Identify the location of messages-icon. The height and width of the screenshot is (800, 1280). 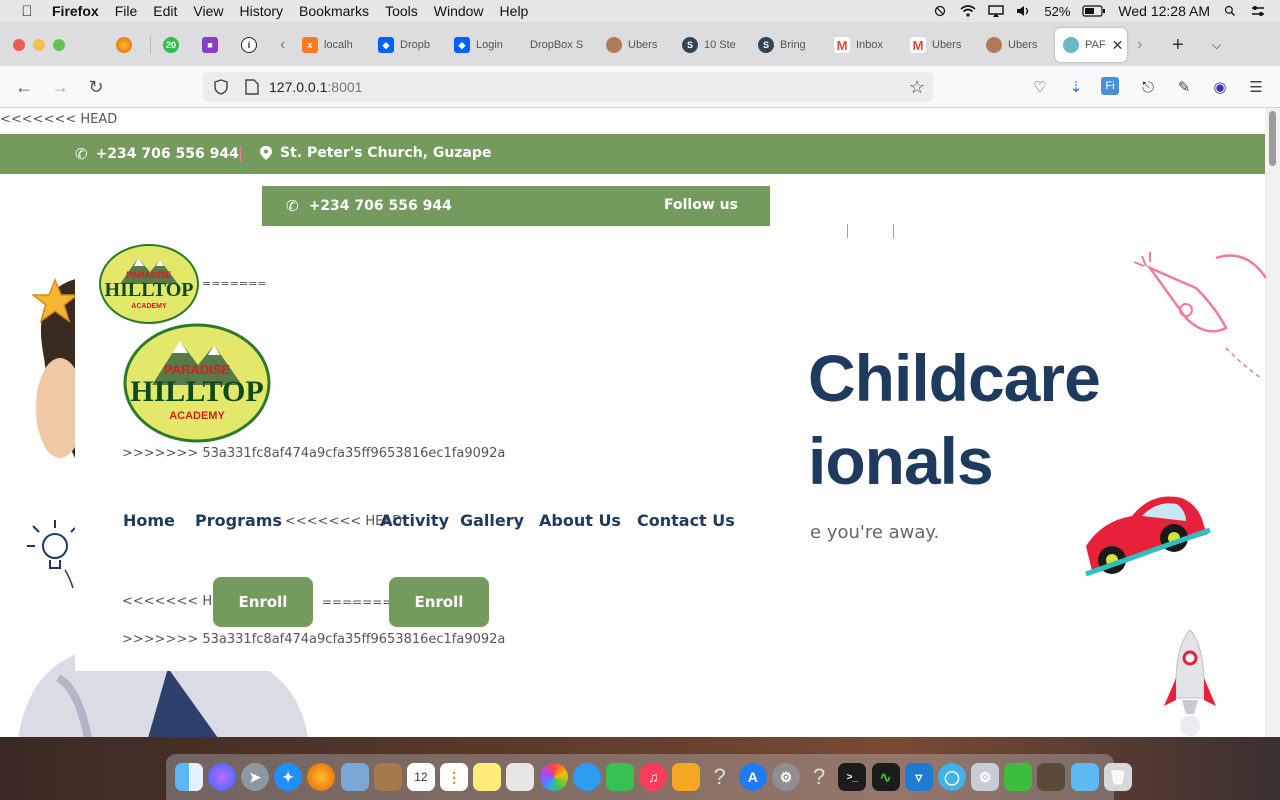
(586, 777).